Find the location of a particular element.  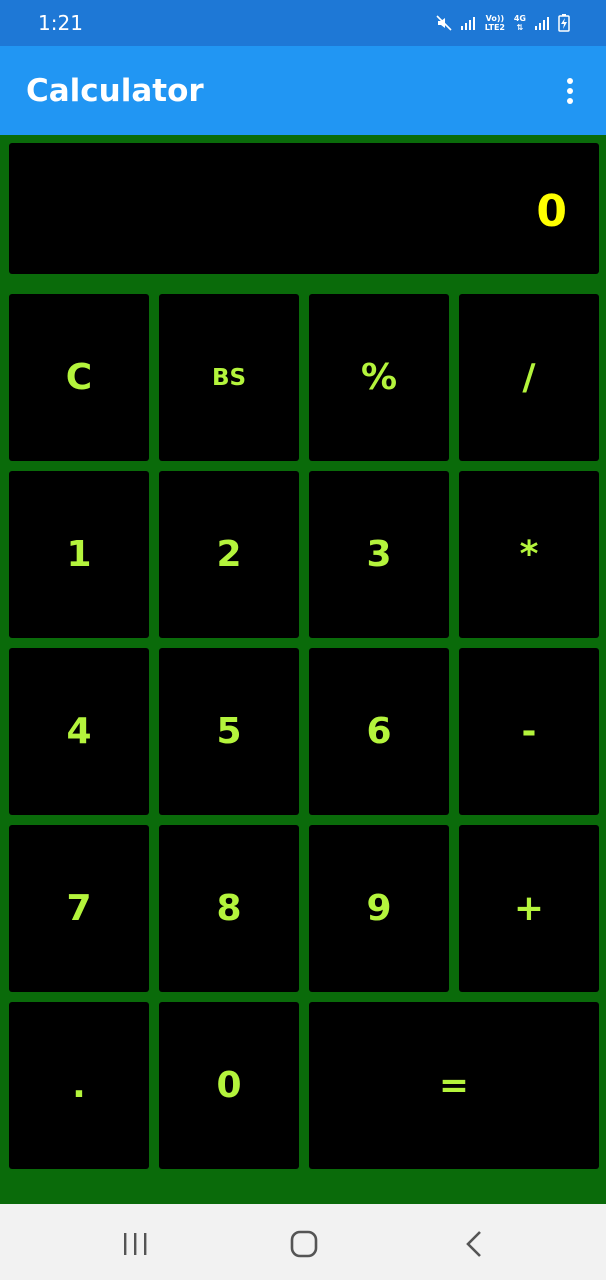

system-nav-bar is located at coordinates (303, 1242).